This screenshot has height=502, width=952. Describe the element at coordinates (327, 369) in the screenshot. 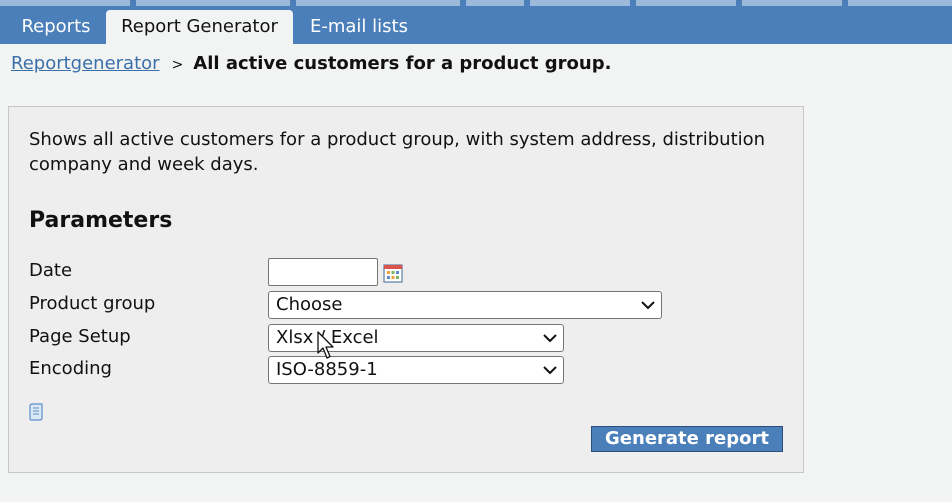

I see `encoding-value: ISO-8859-1` at that location.